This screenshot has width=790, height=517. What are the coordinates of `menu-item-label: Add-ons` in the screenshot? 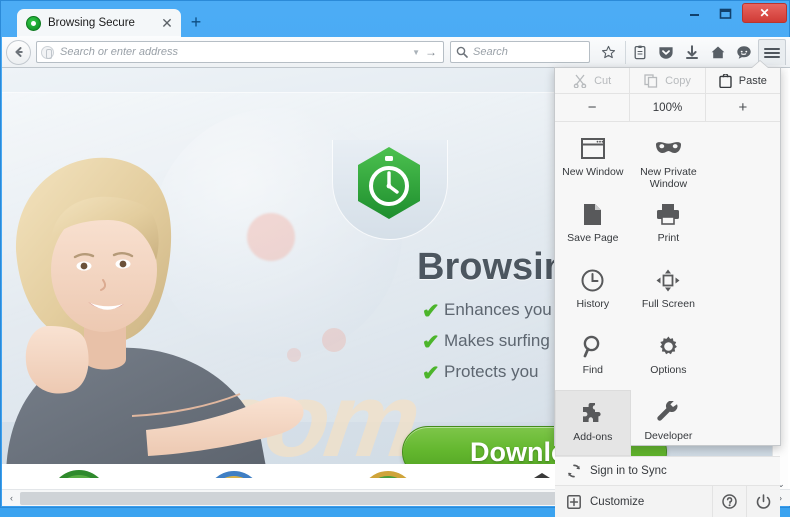 It's located at (593, 437).